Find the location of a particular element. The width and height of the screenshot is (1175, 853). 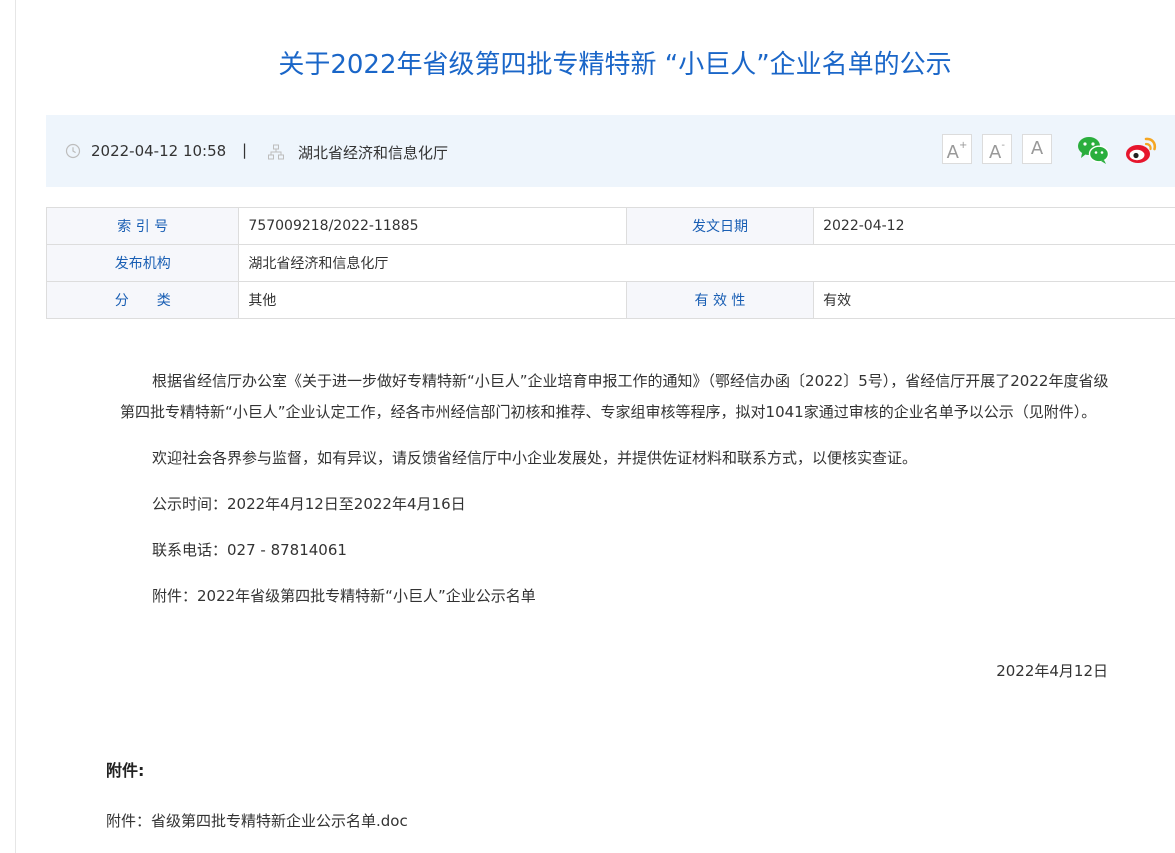

font-increase-sup: + is located at coordinates (963, 145).